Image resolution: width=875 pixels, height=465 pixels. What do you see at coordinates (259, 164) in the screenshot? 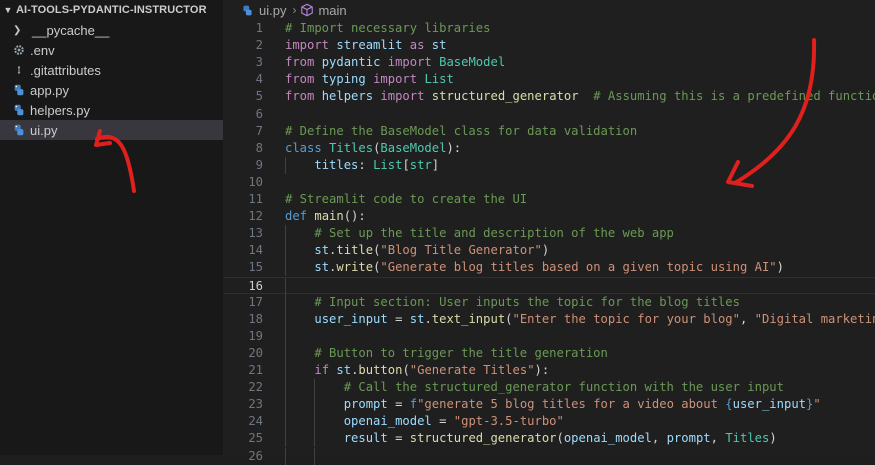
I see `line-number: 9` at bounding box center [259, 164].